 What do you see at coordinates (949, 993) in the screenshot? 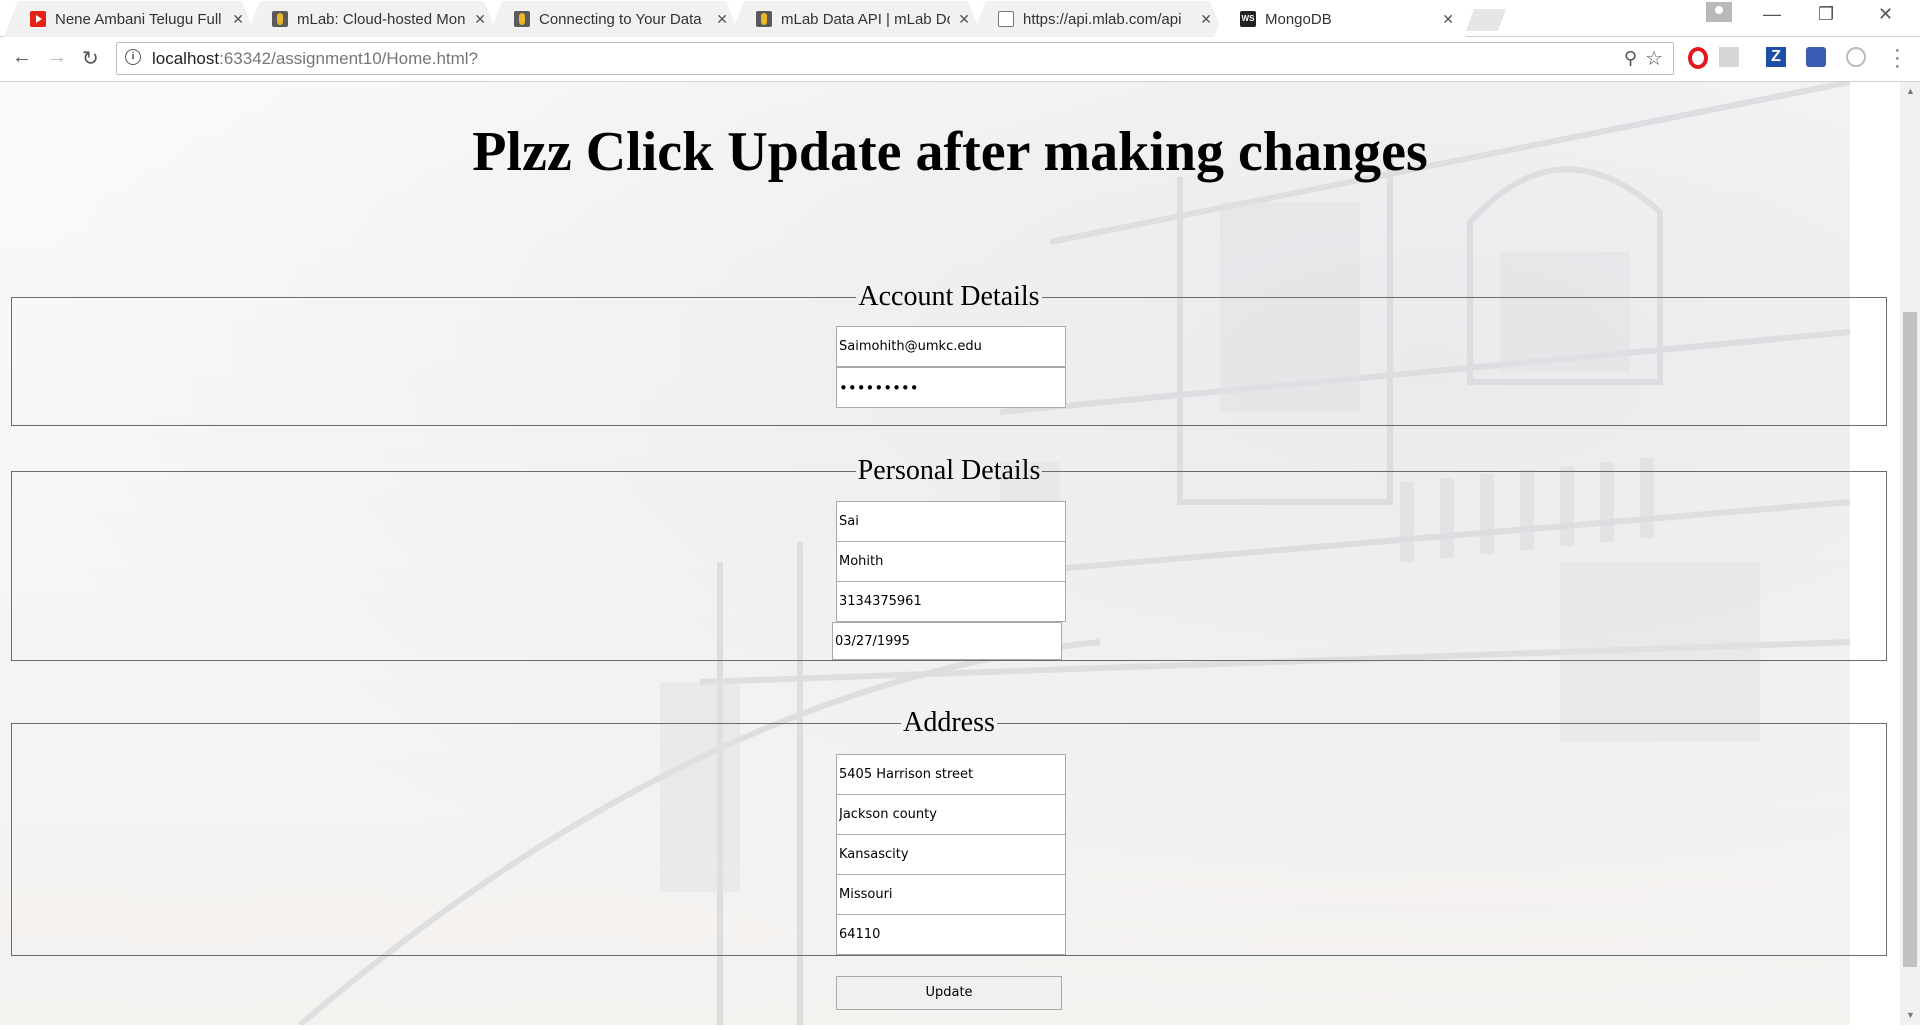
I see `update-button: Update` at bounding box center [949, 993].